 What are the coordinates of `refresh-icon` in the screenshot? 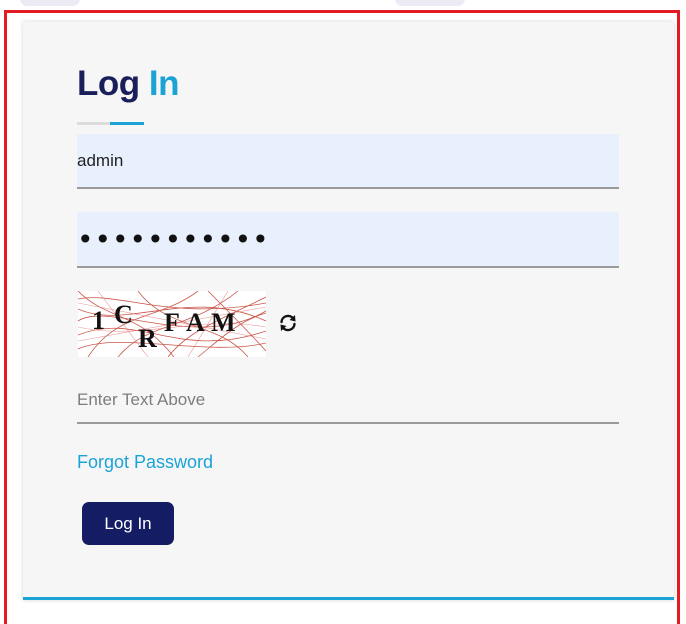 It's located at (288, 323).